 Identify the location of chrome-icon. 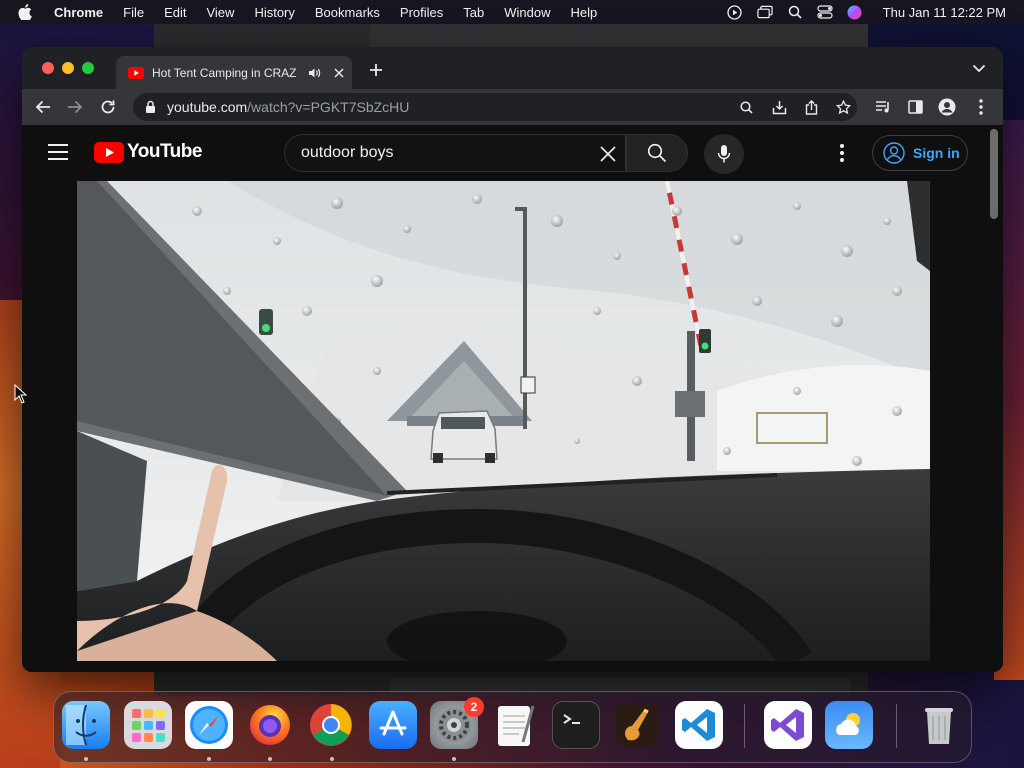
(331, 725).